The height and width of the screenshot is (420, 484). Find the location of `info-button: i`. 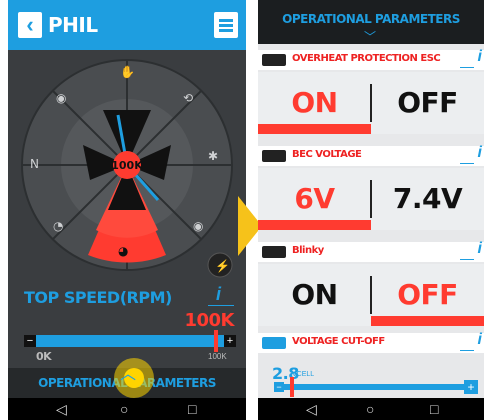

info-button: i is located at coordinates (218, 294).